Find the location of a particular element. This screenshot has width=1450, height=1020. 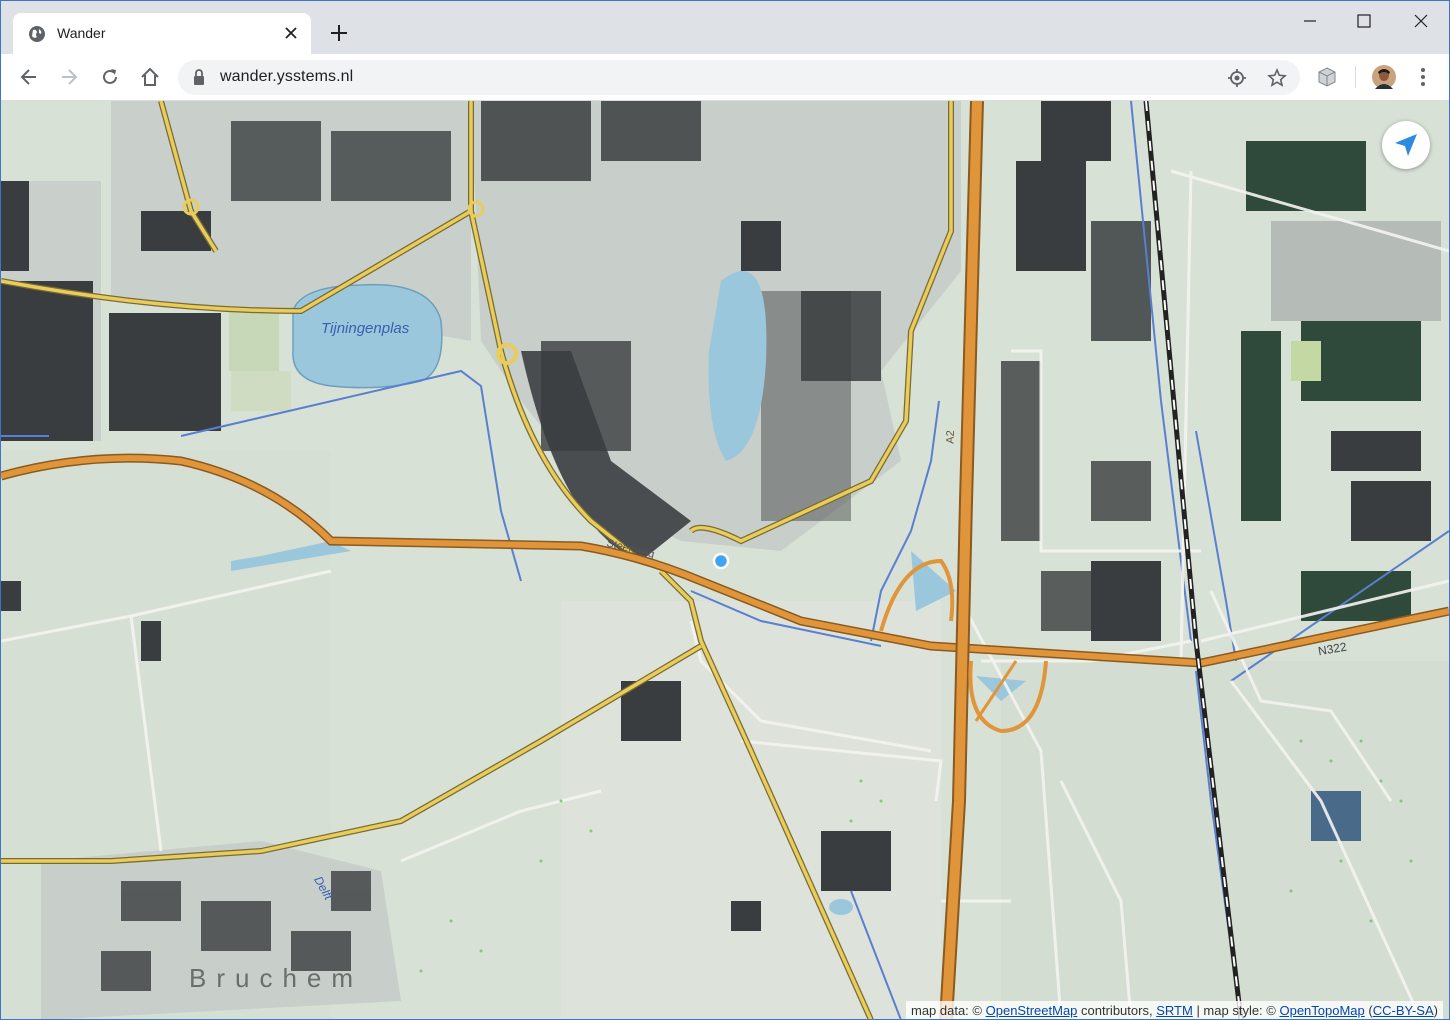

address-bar: wander.ysstems.nl is located at coordinates (739, 77).